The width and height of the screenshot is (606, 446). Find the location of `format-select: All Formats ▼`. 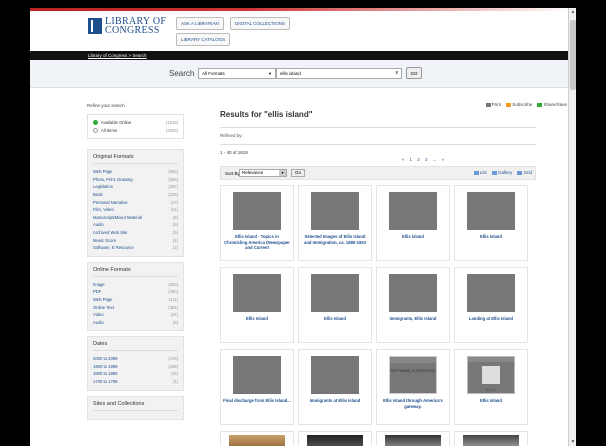

format-select: All Formats ▼ is located at coordinates (237, 73).